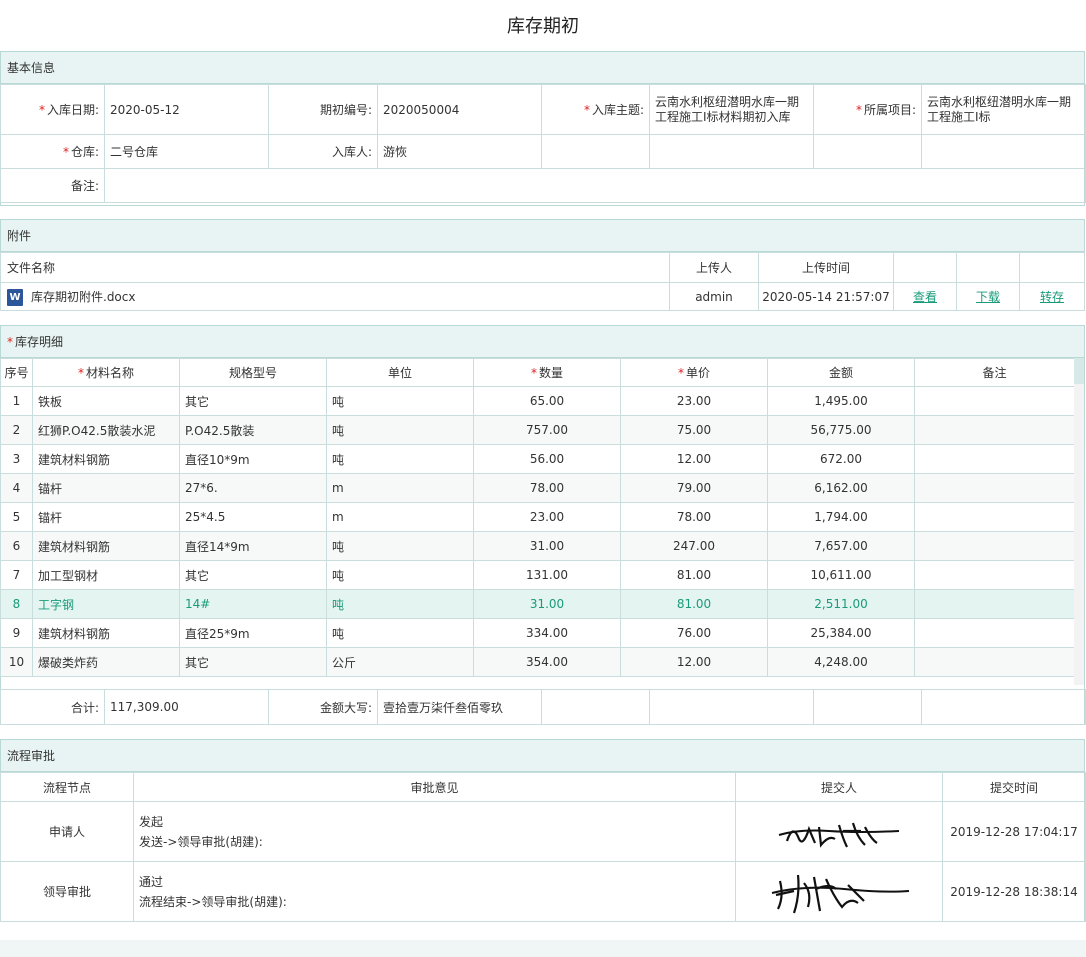 The image size is (1086, 957). Describe the element at coordinates (186, 151) in the screenshot. I see `warehouse-field: 二号仓库` at that location.